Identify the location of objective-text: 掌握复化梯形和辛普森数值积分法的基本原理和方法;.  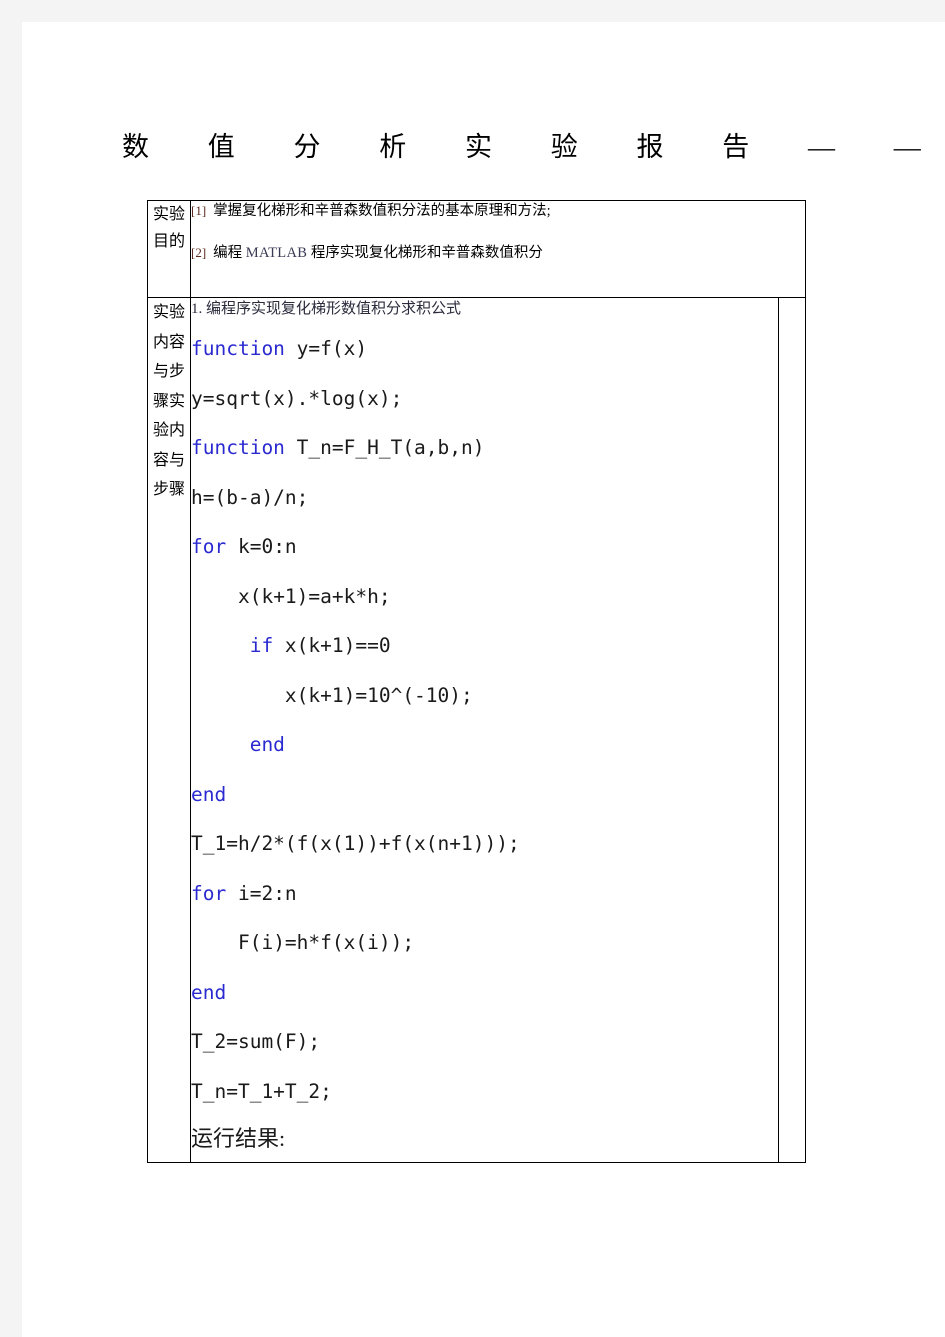
(382, 211).